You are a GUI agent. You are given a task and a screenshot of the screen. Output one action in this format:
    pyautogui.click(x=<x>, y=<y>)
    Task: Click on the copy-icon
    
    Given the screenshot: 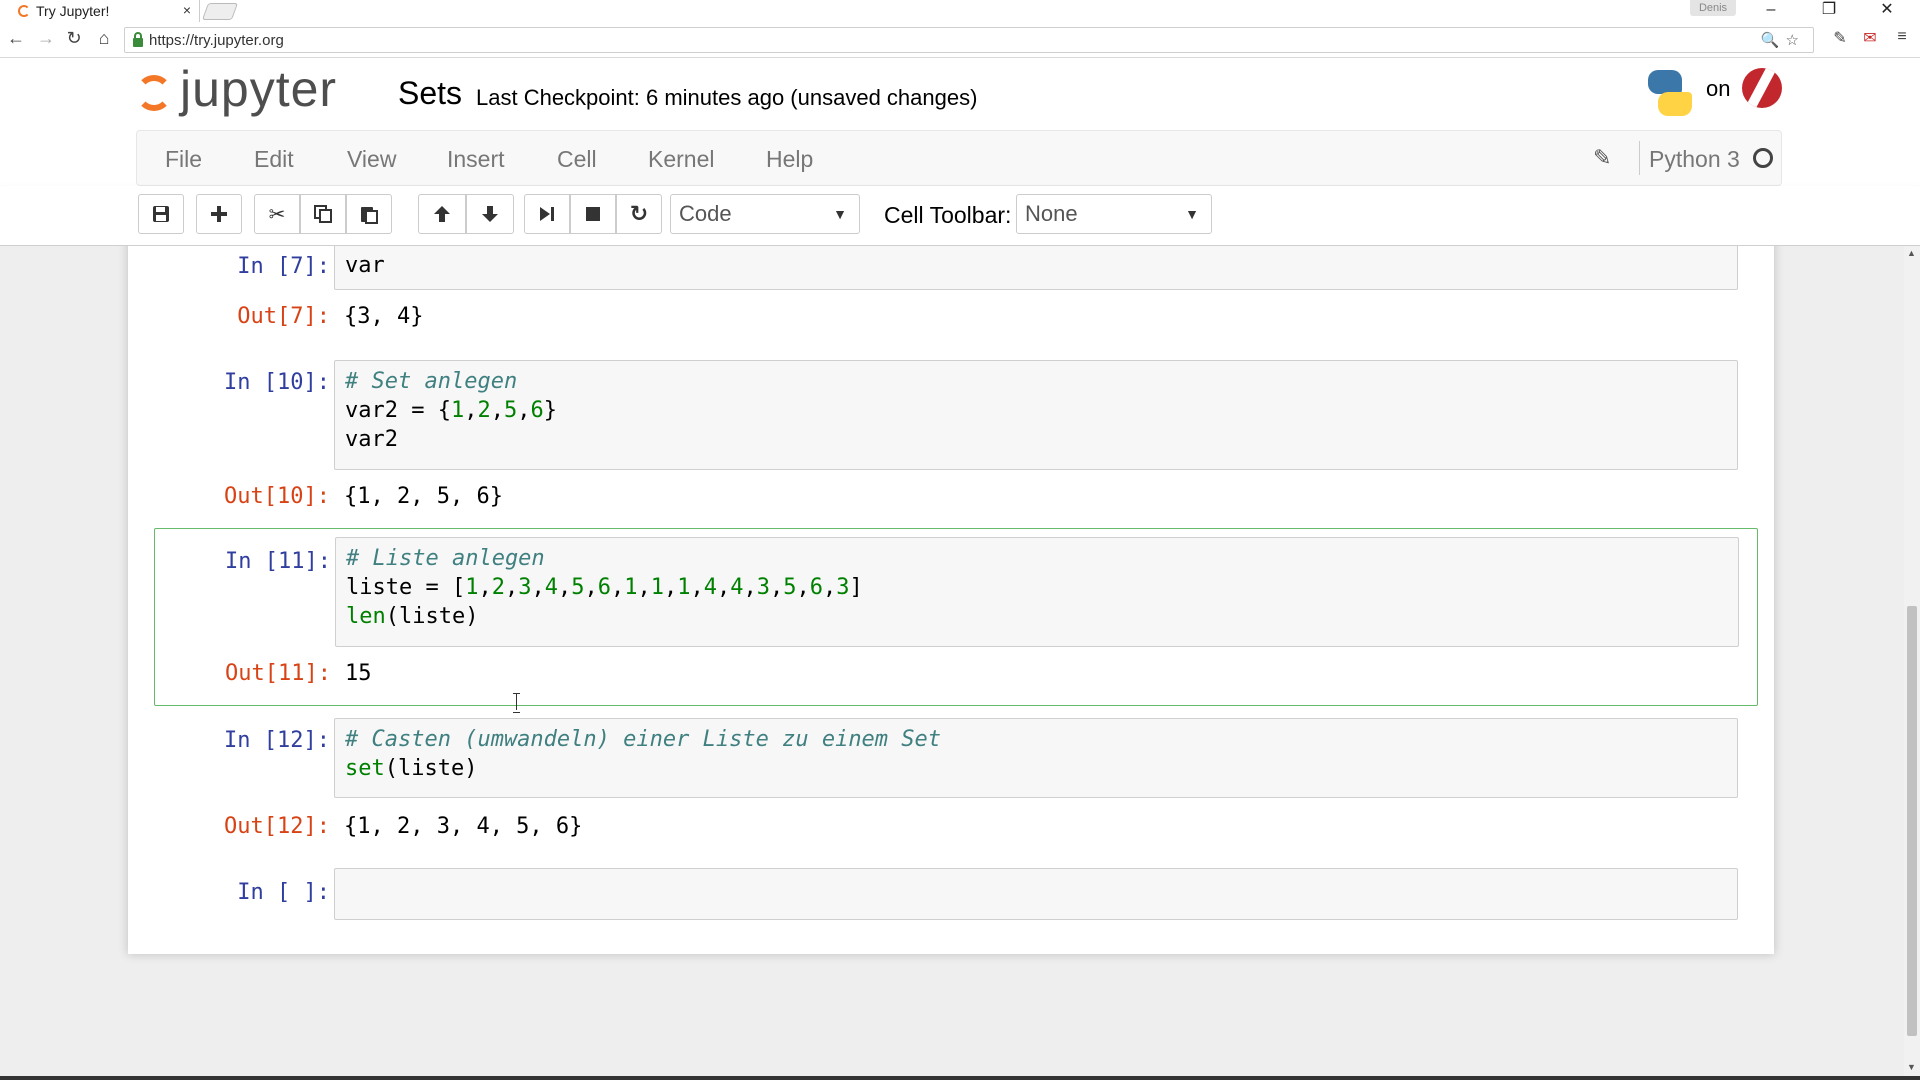 What is the action you would take?
    pyautogui.click(x=323, y=214)
    